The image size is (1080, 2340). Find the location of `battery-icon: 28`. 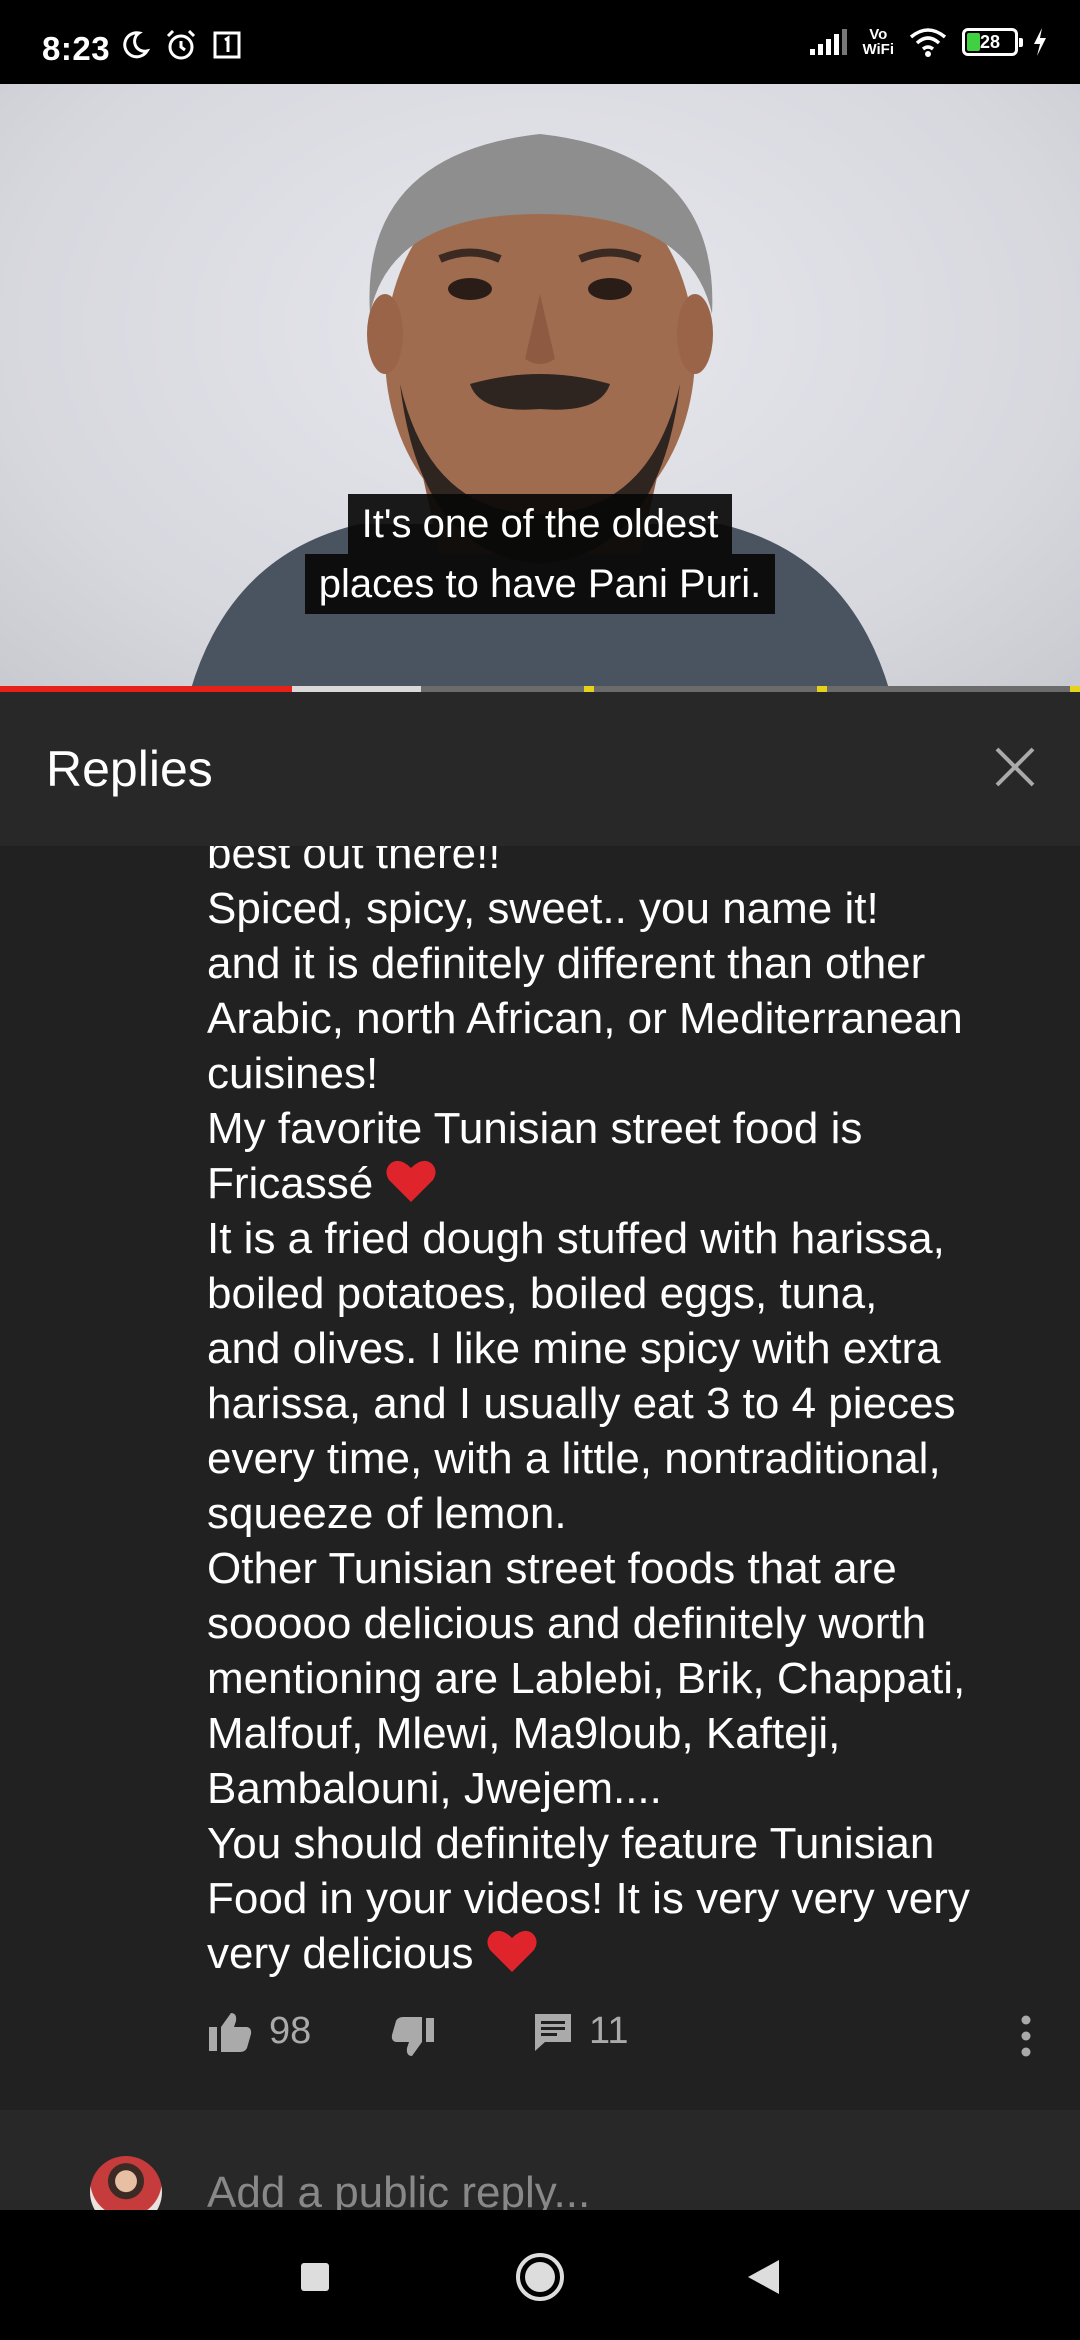

battery-icon: 28 is located at coordinates (992, 42).